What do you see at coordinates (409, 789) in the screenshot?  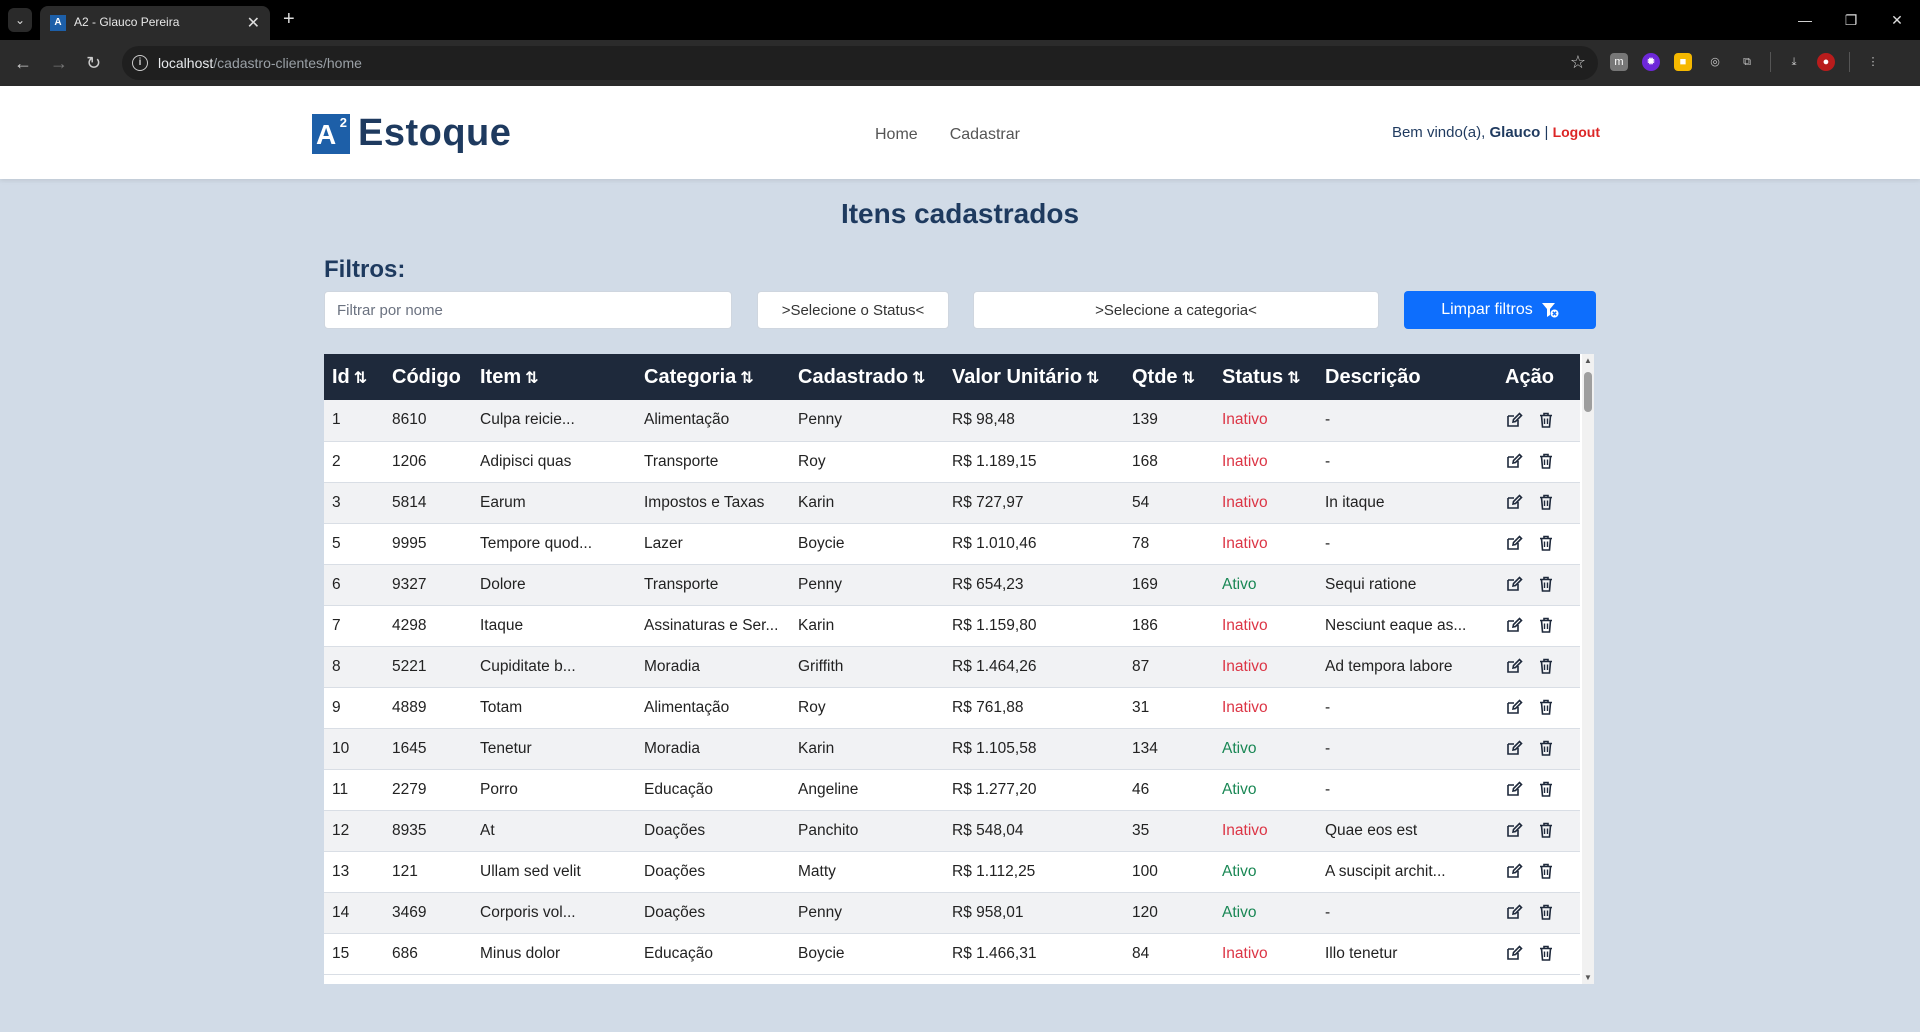 I see `cell-codigo: 2279` at bounding box center [409, 789].